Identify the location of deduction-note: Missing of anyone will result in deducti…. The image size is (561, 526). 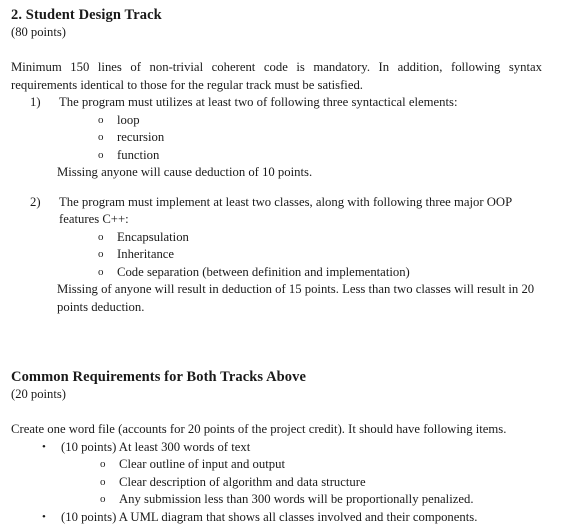
(299, 298).